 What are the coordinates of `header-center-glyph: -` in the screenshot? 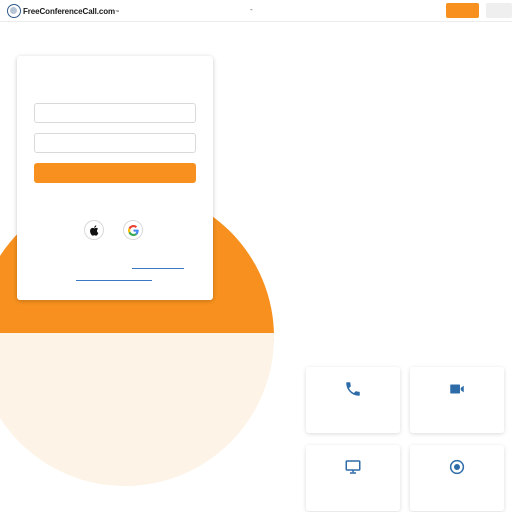 It's located at (251, 9).